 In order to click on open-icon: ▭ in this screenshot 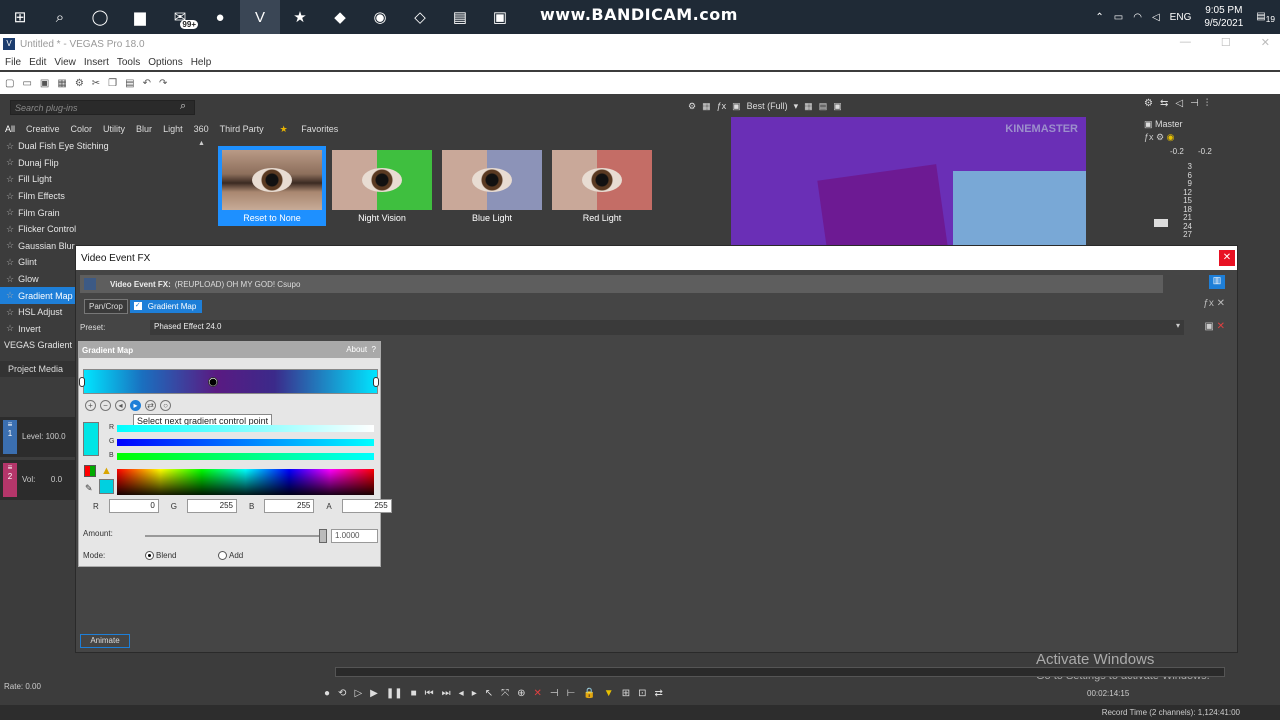, I will do `click(26, 83)`.